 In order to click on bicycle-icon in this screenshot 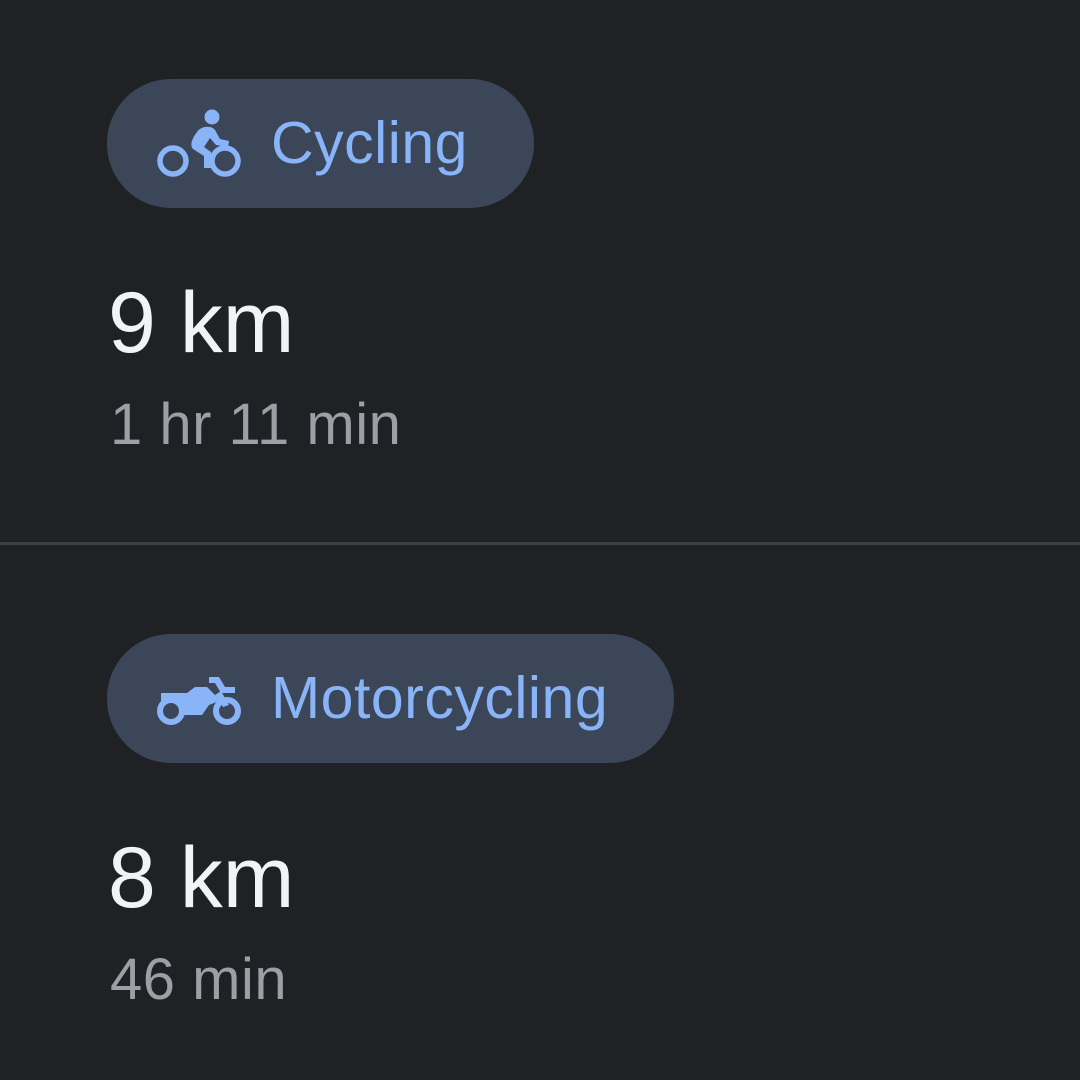, I will do `click(199, 144)`.